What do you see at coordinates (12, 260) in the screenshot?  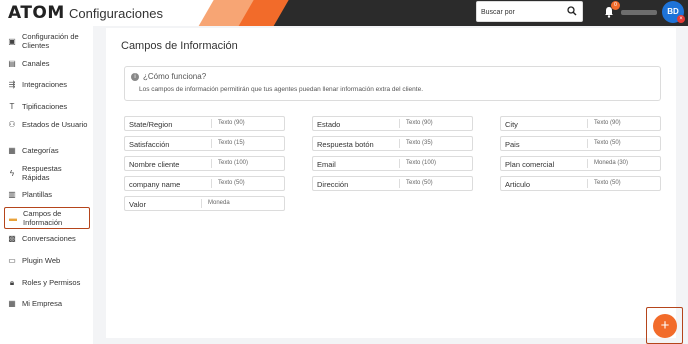 I see `plugin-icon: ▭` at bounding box center [12, 260].